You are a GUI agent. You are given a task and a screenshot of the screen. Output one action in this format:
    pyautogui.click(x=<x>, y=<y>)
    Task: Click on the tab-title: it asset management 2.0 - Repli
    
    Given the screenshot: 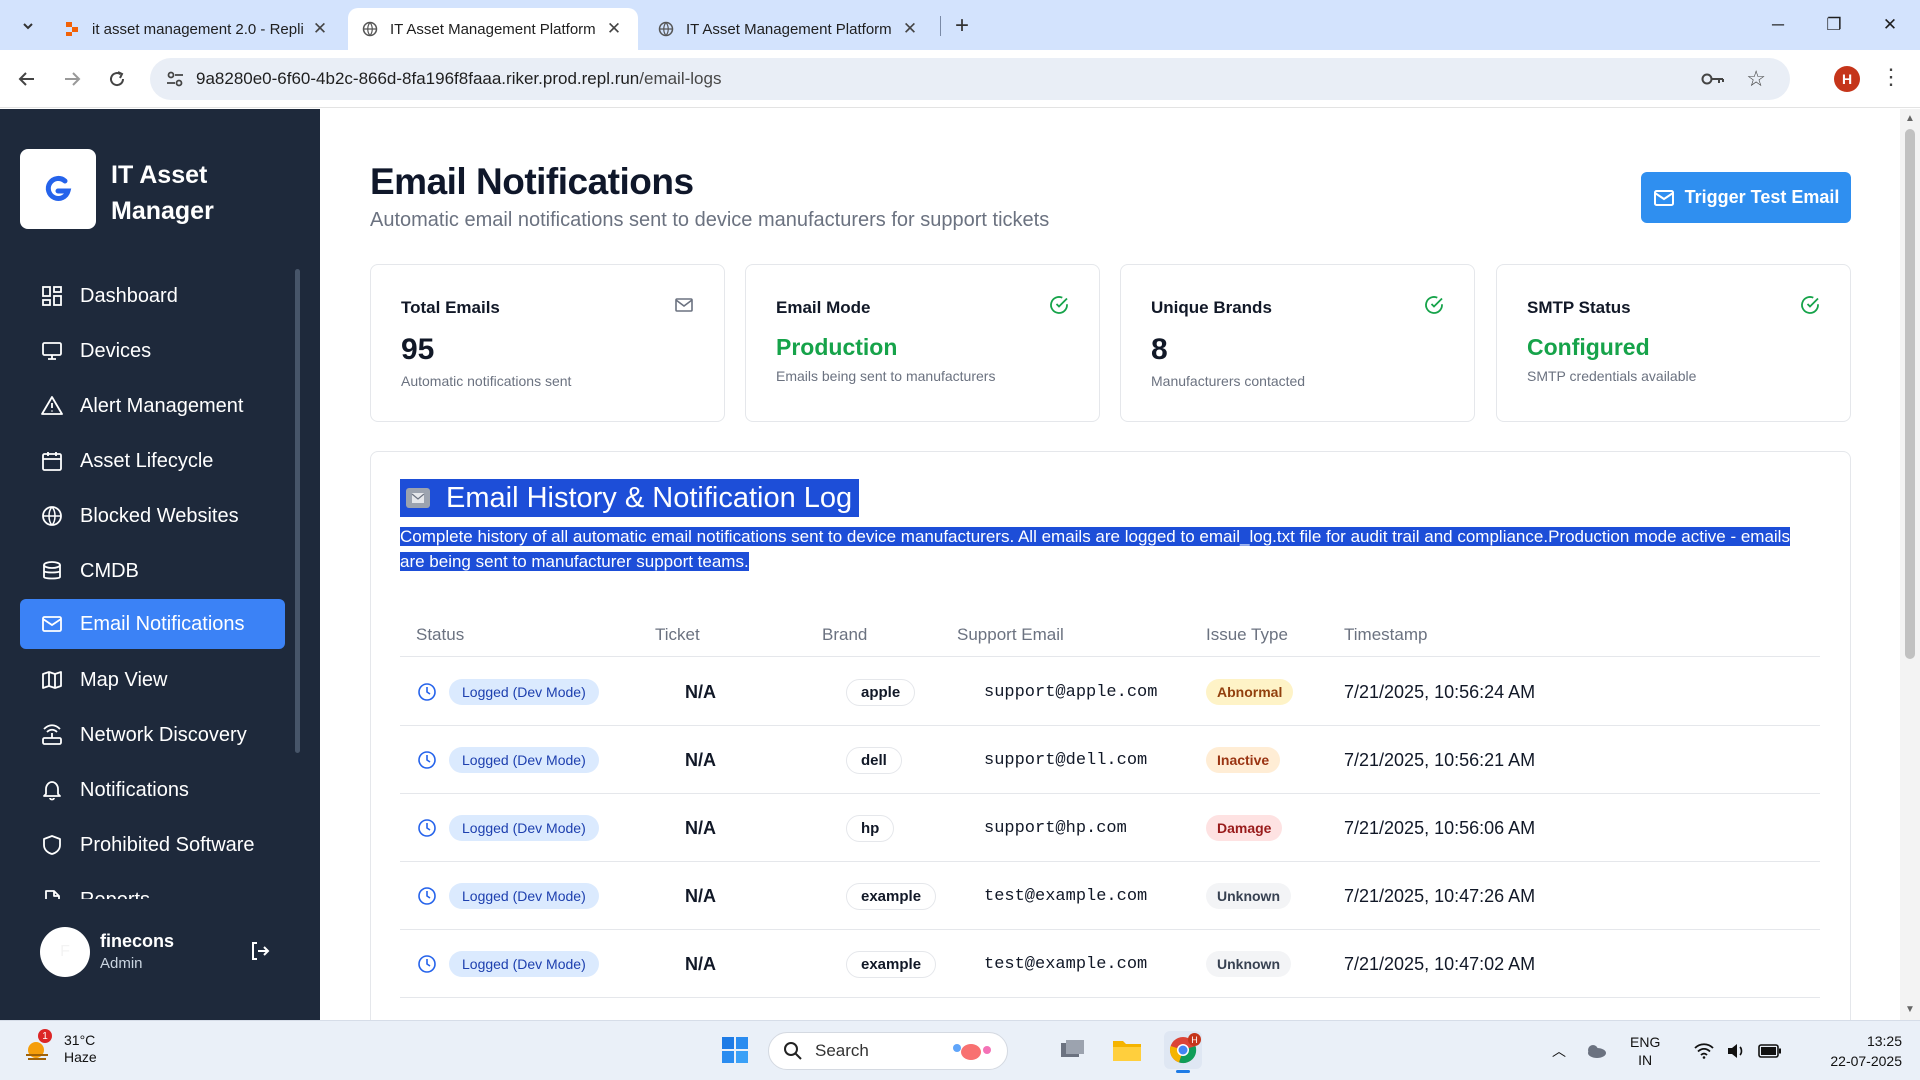 What is the action you would take?
    pyautogui.click(x=198, y=29)
    